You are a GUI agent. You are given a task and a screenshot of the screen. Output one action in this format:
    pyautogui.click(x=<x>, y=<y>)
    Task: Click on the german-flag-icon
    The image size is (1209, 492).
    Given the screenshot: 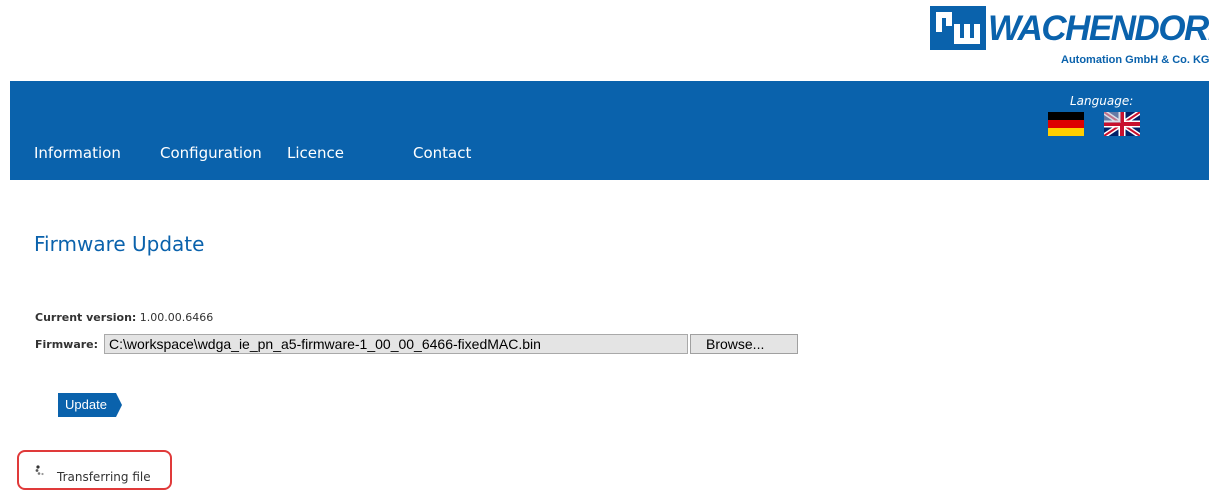 What is the action you would take?
    pyautogui.click(x=1066, y=124)
    